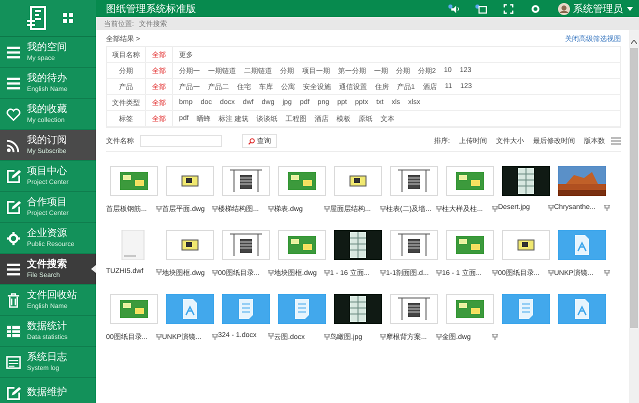  What do you see at coordinates (616, 141) in the screenshot?
I see `list-view-icon` at bounding box center [616, 141].